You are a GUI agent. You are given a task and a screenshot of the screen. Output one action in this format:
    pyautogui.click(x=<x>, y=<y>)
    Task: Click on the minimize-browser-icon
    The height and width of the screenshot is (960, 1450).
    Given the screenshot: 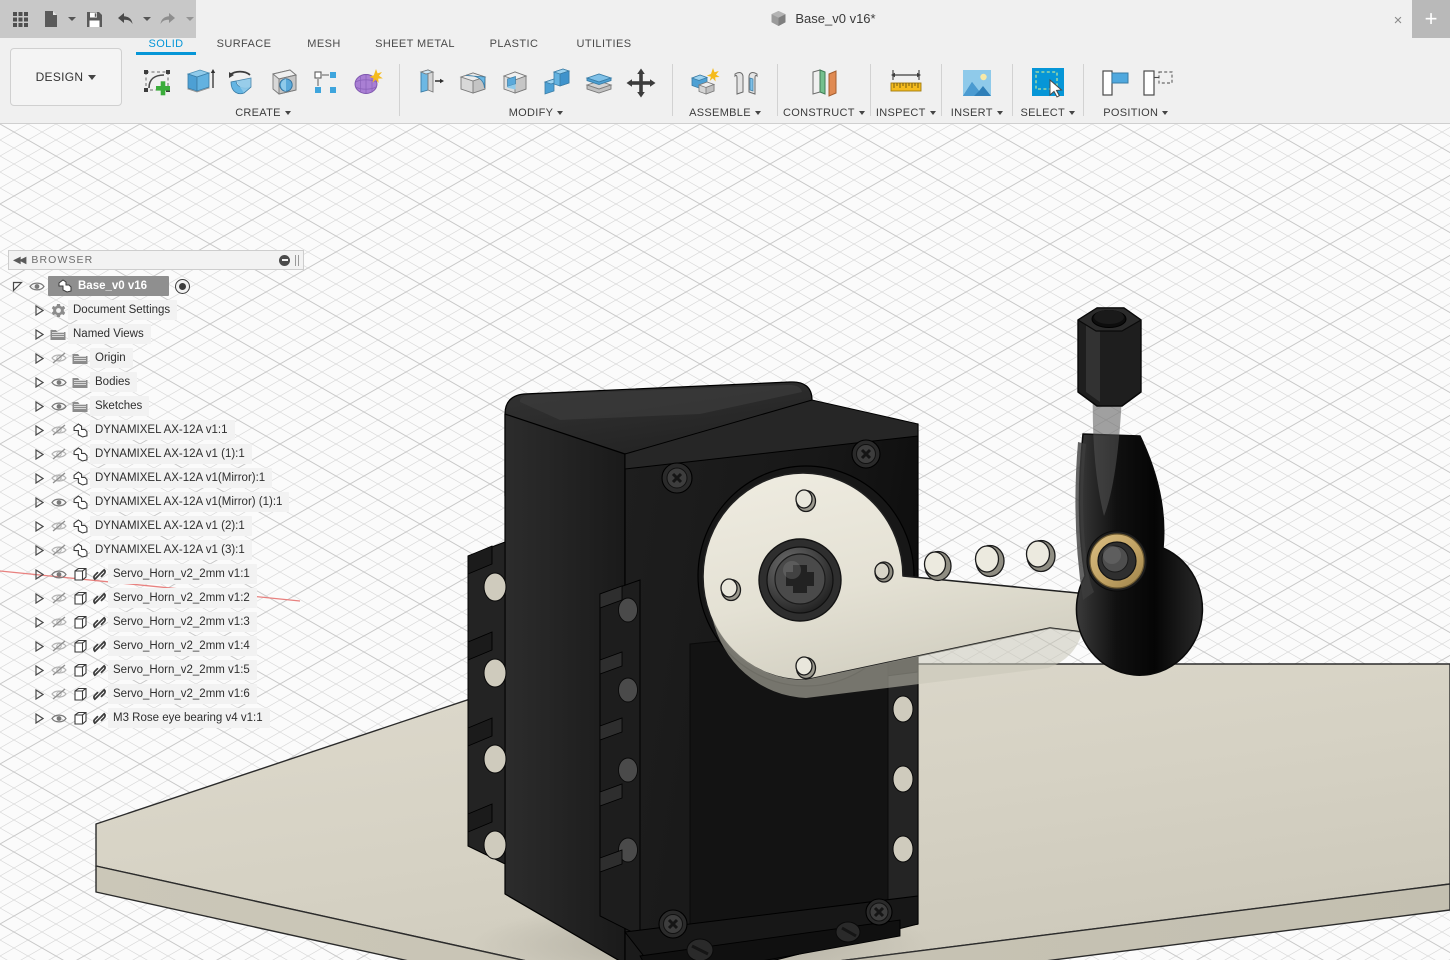 What is the action you would take?
    pyautogui.click(x=284, y=260)
    